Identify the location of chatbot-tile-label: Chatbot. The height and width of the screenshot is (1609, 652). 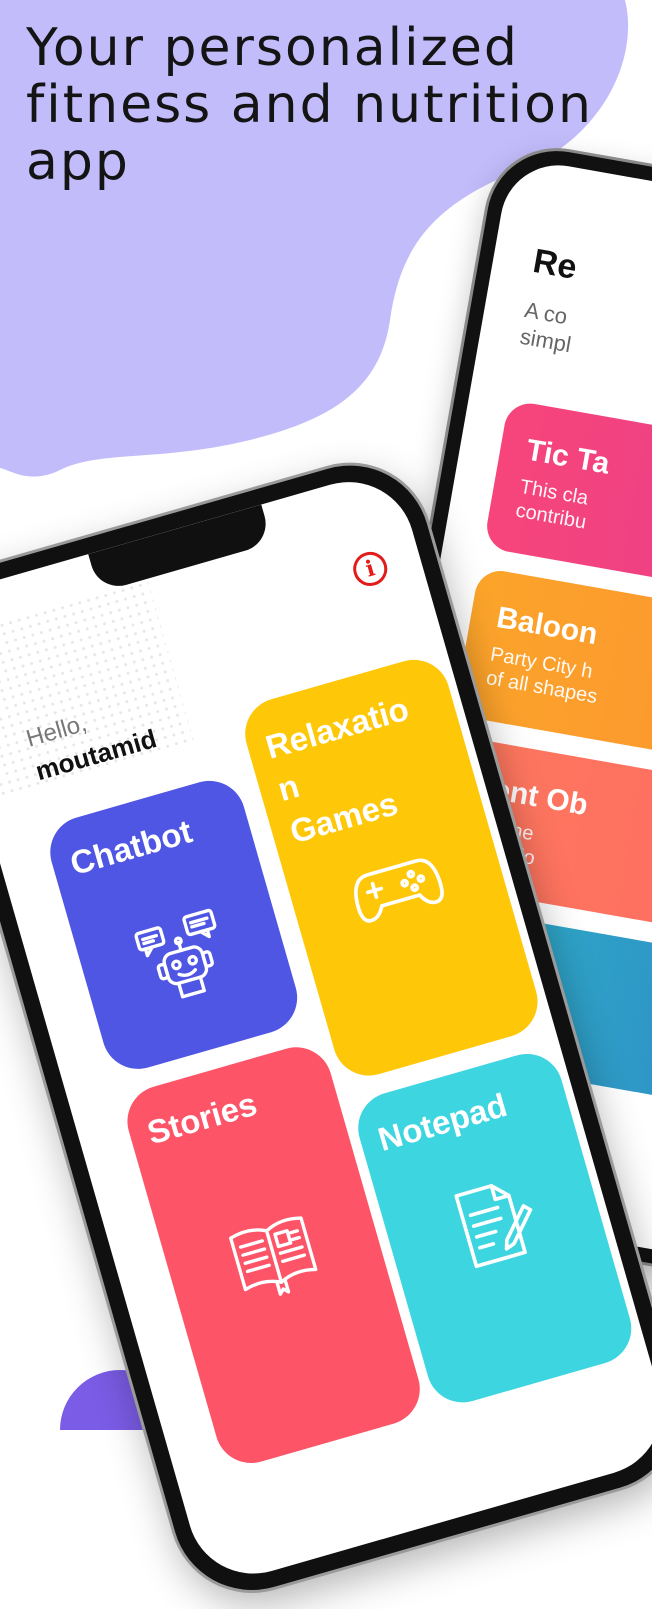
(130, 847).